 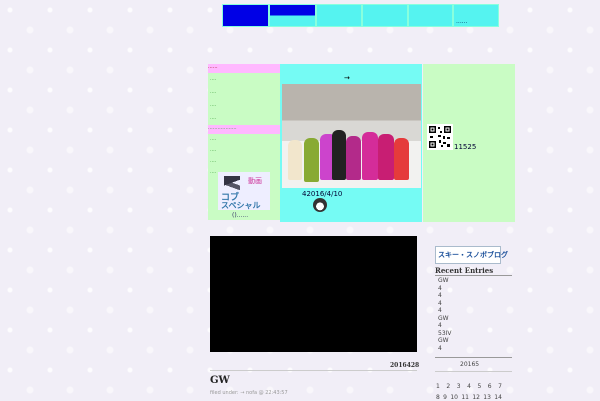 What do you see at coordinates (249, 393) in the screenshot?
I see `post-meta: filed under: → nofa @ 22:43:57` at bounding box center [249, 393].